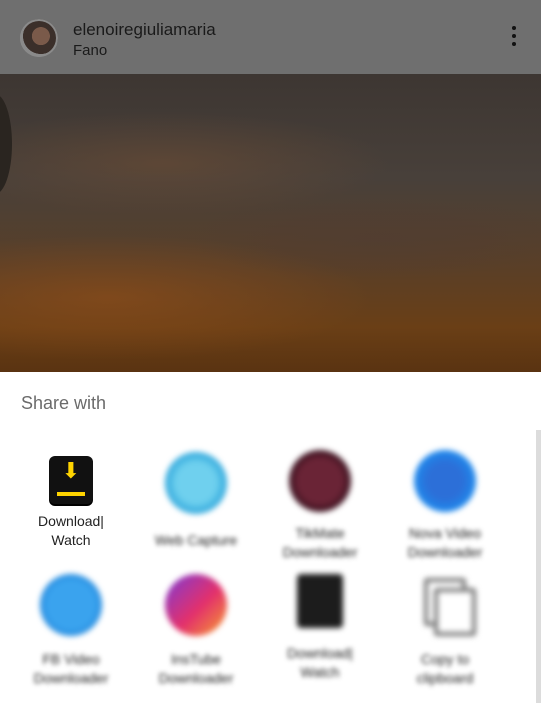  I want to click on post-location: Fano, so click(90, 50).